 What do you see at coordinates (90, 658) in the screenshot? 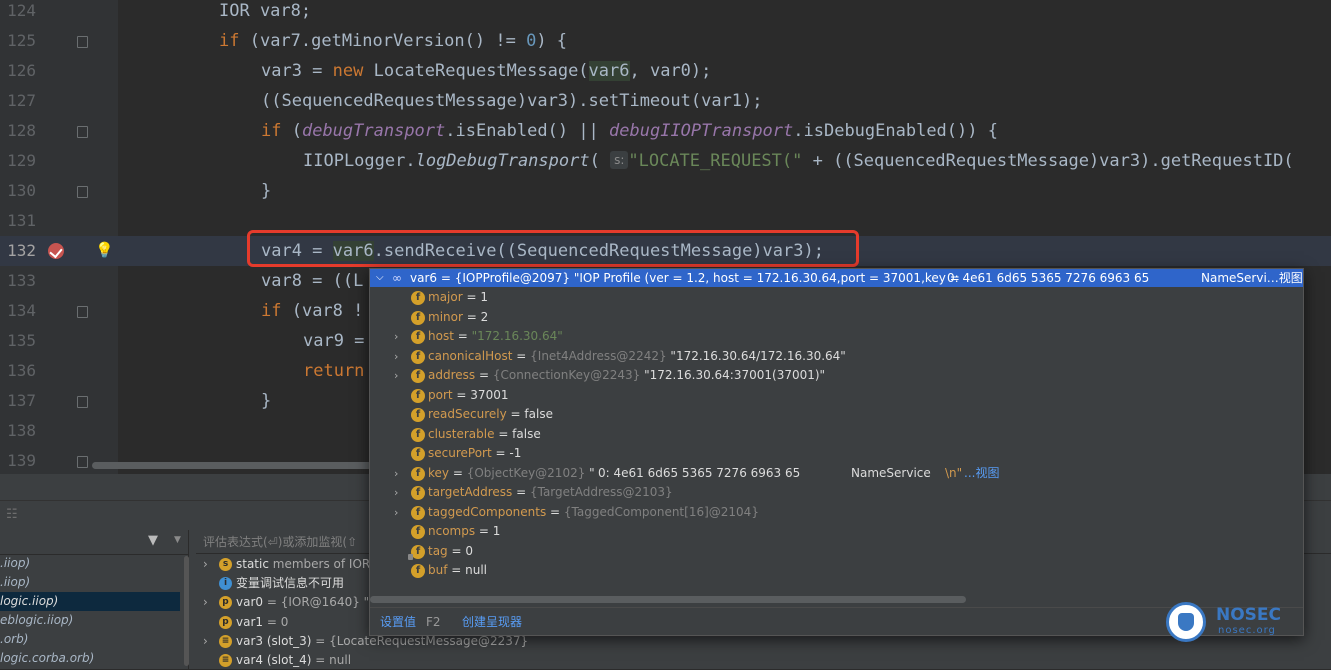
I see `frame-item: logic.corba.orb)` at bounding box center [90, 658].